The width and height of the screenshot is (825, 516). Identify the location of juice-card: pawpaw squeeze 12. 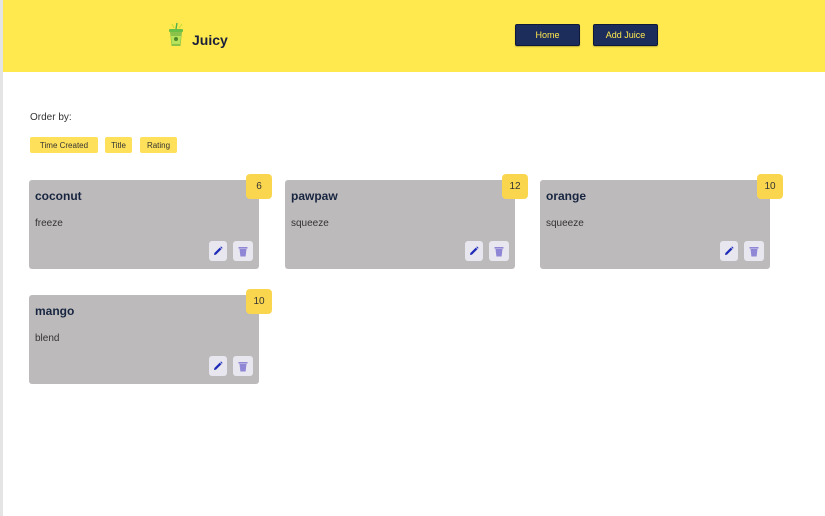
(406, 221).